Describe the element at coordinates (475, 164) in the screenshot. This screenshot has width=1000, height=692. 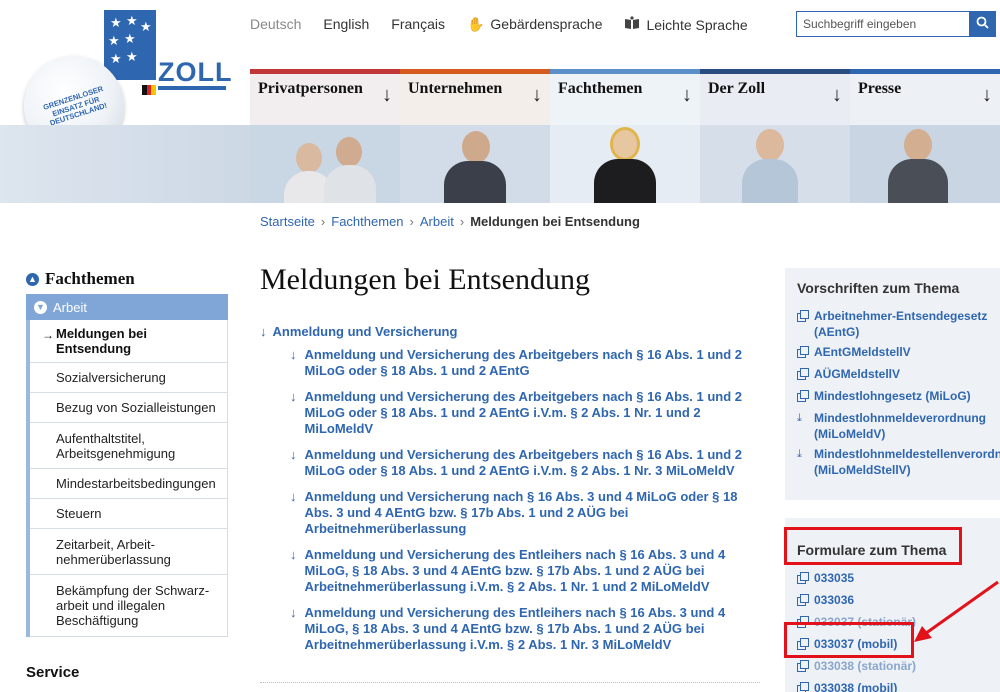
I see `banner-photo-man` at that location.